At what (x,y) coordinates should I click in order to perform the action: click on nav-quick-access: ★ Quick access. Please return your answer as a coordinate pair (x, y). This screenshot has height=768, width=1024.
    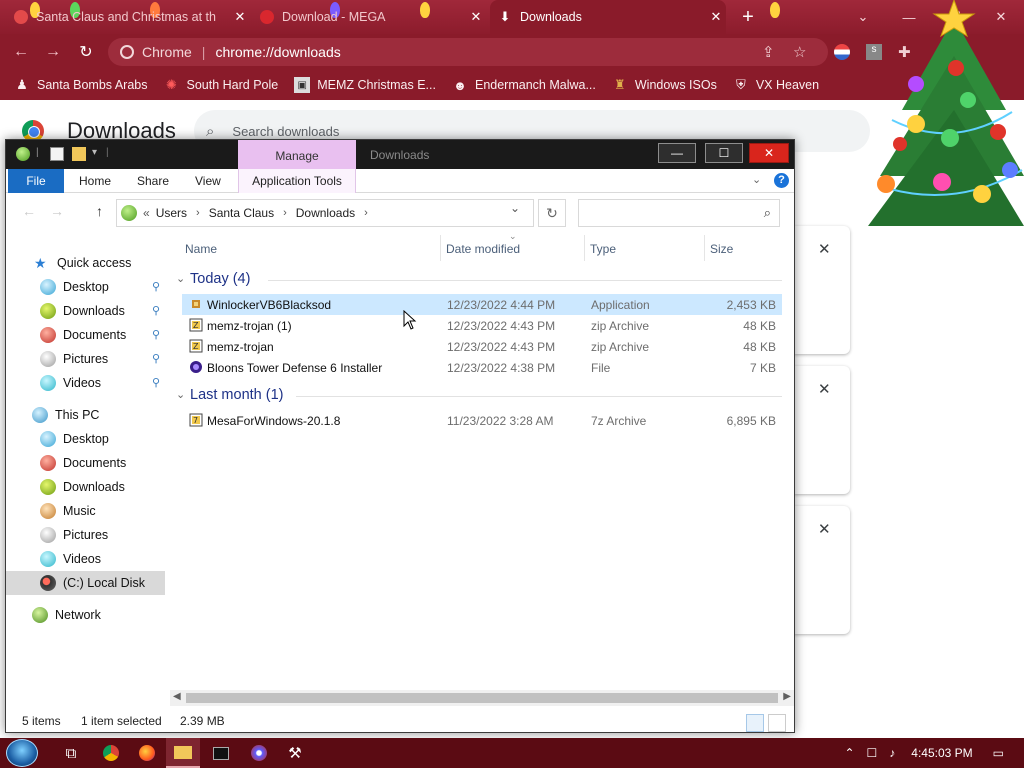
    Looking at the image, I should click on (85, 263).